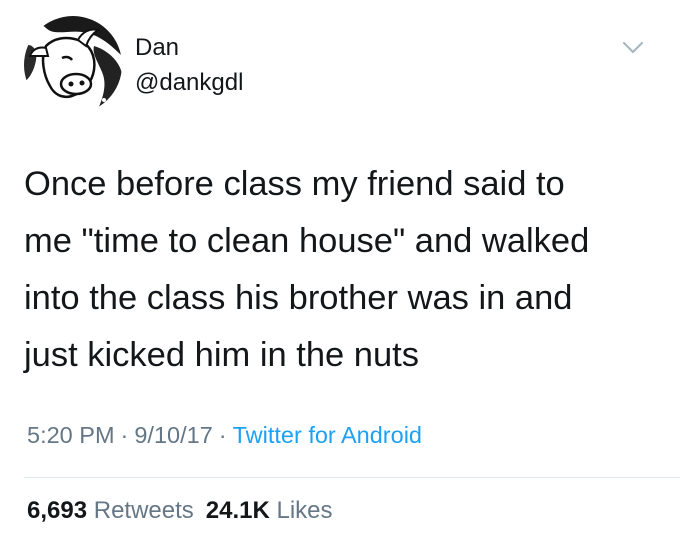 This screenshot has height=545, width=680. What do you see at coordinates (157, 48) in the screenshot?
I see `author-display-name: Dan` at bounding box center [157, 48].